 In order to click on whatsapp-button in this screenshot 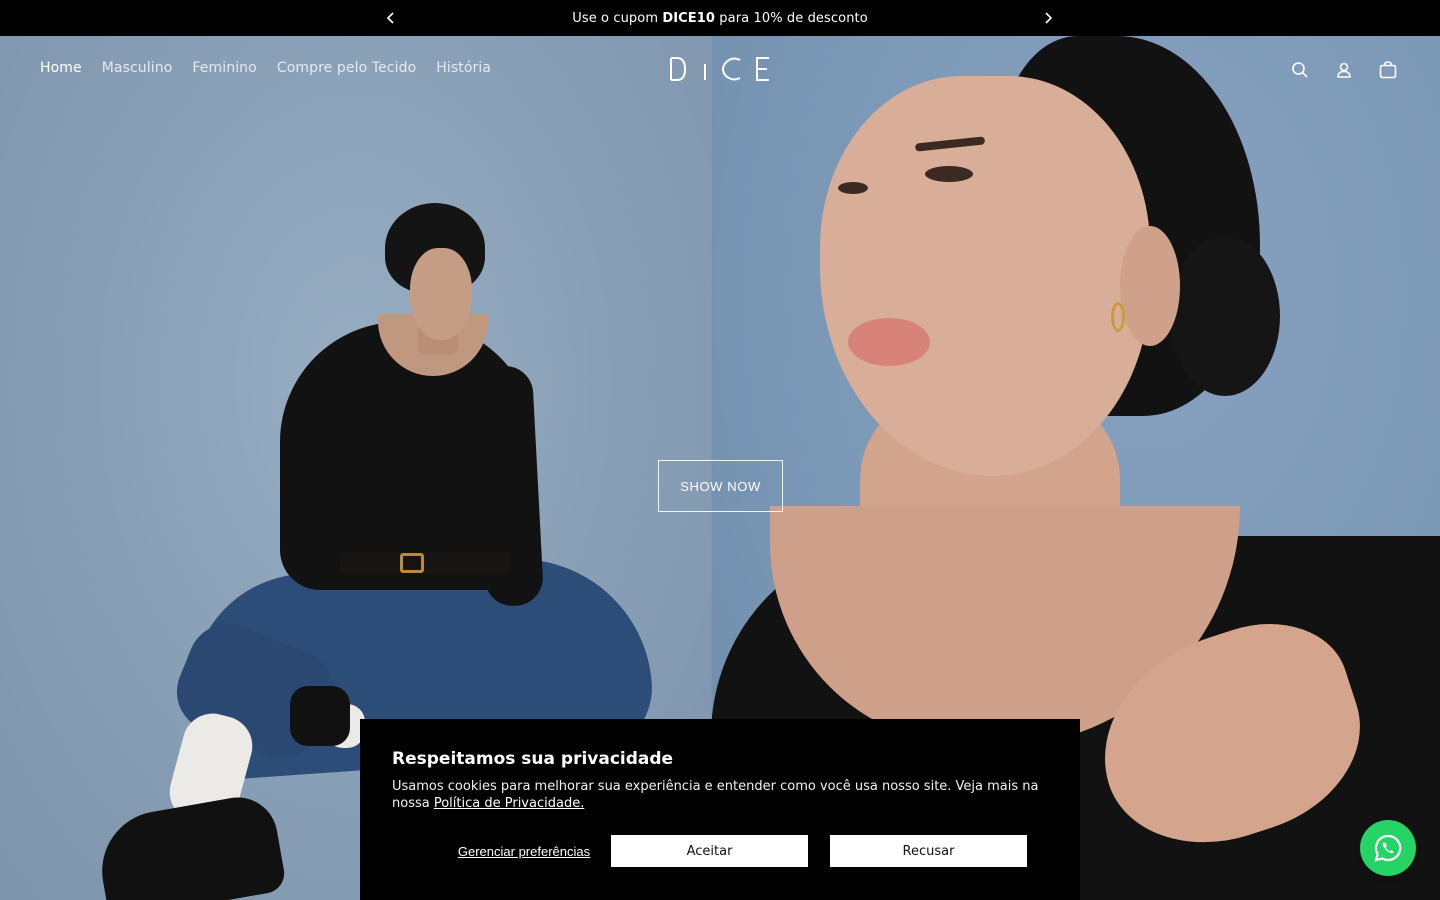, I will do `click(1388, 848)`.